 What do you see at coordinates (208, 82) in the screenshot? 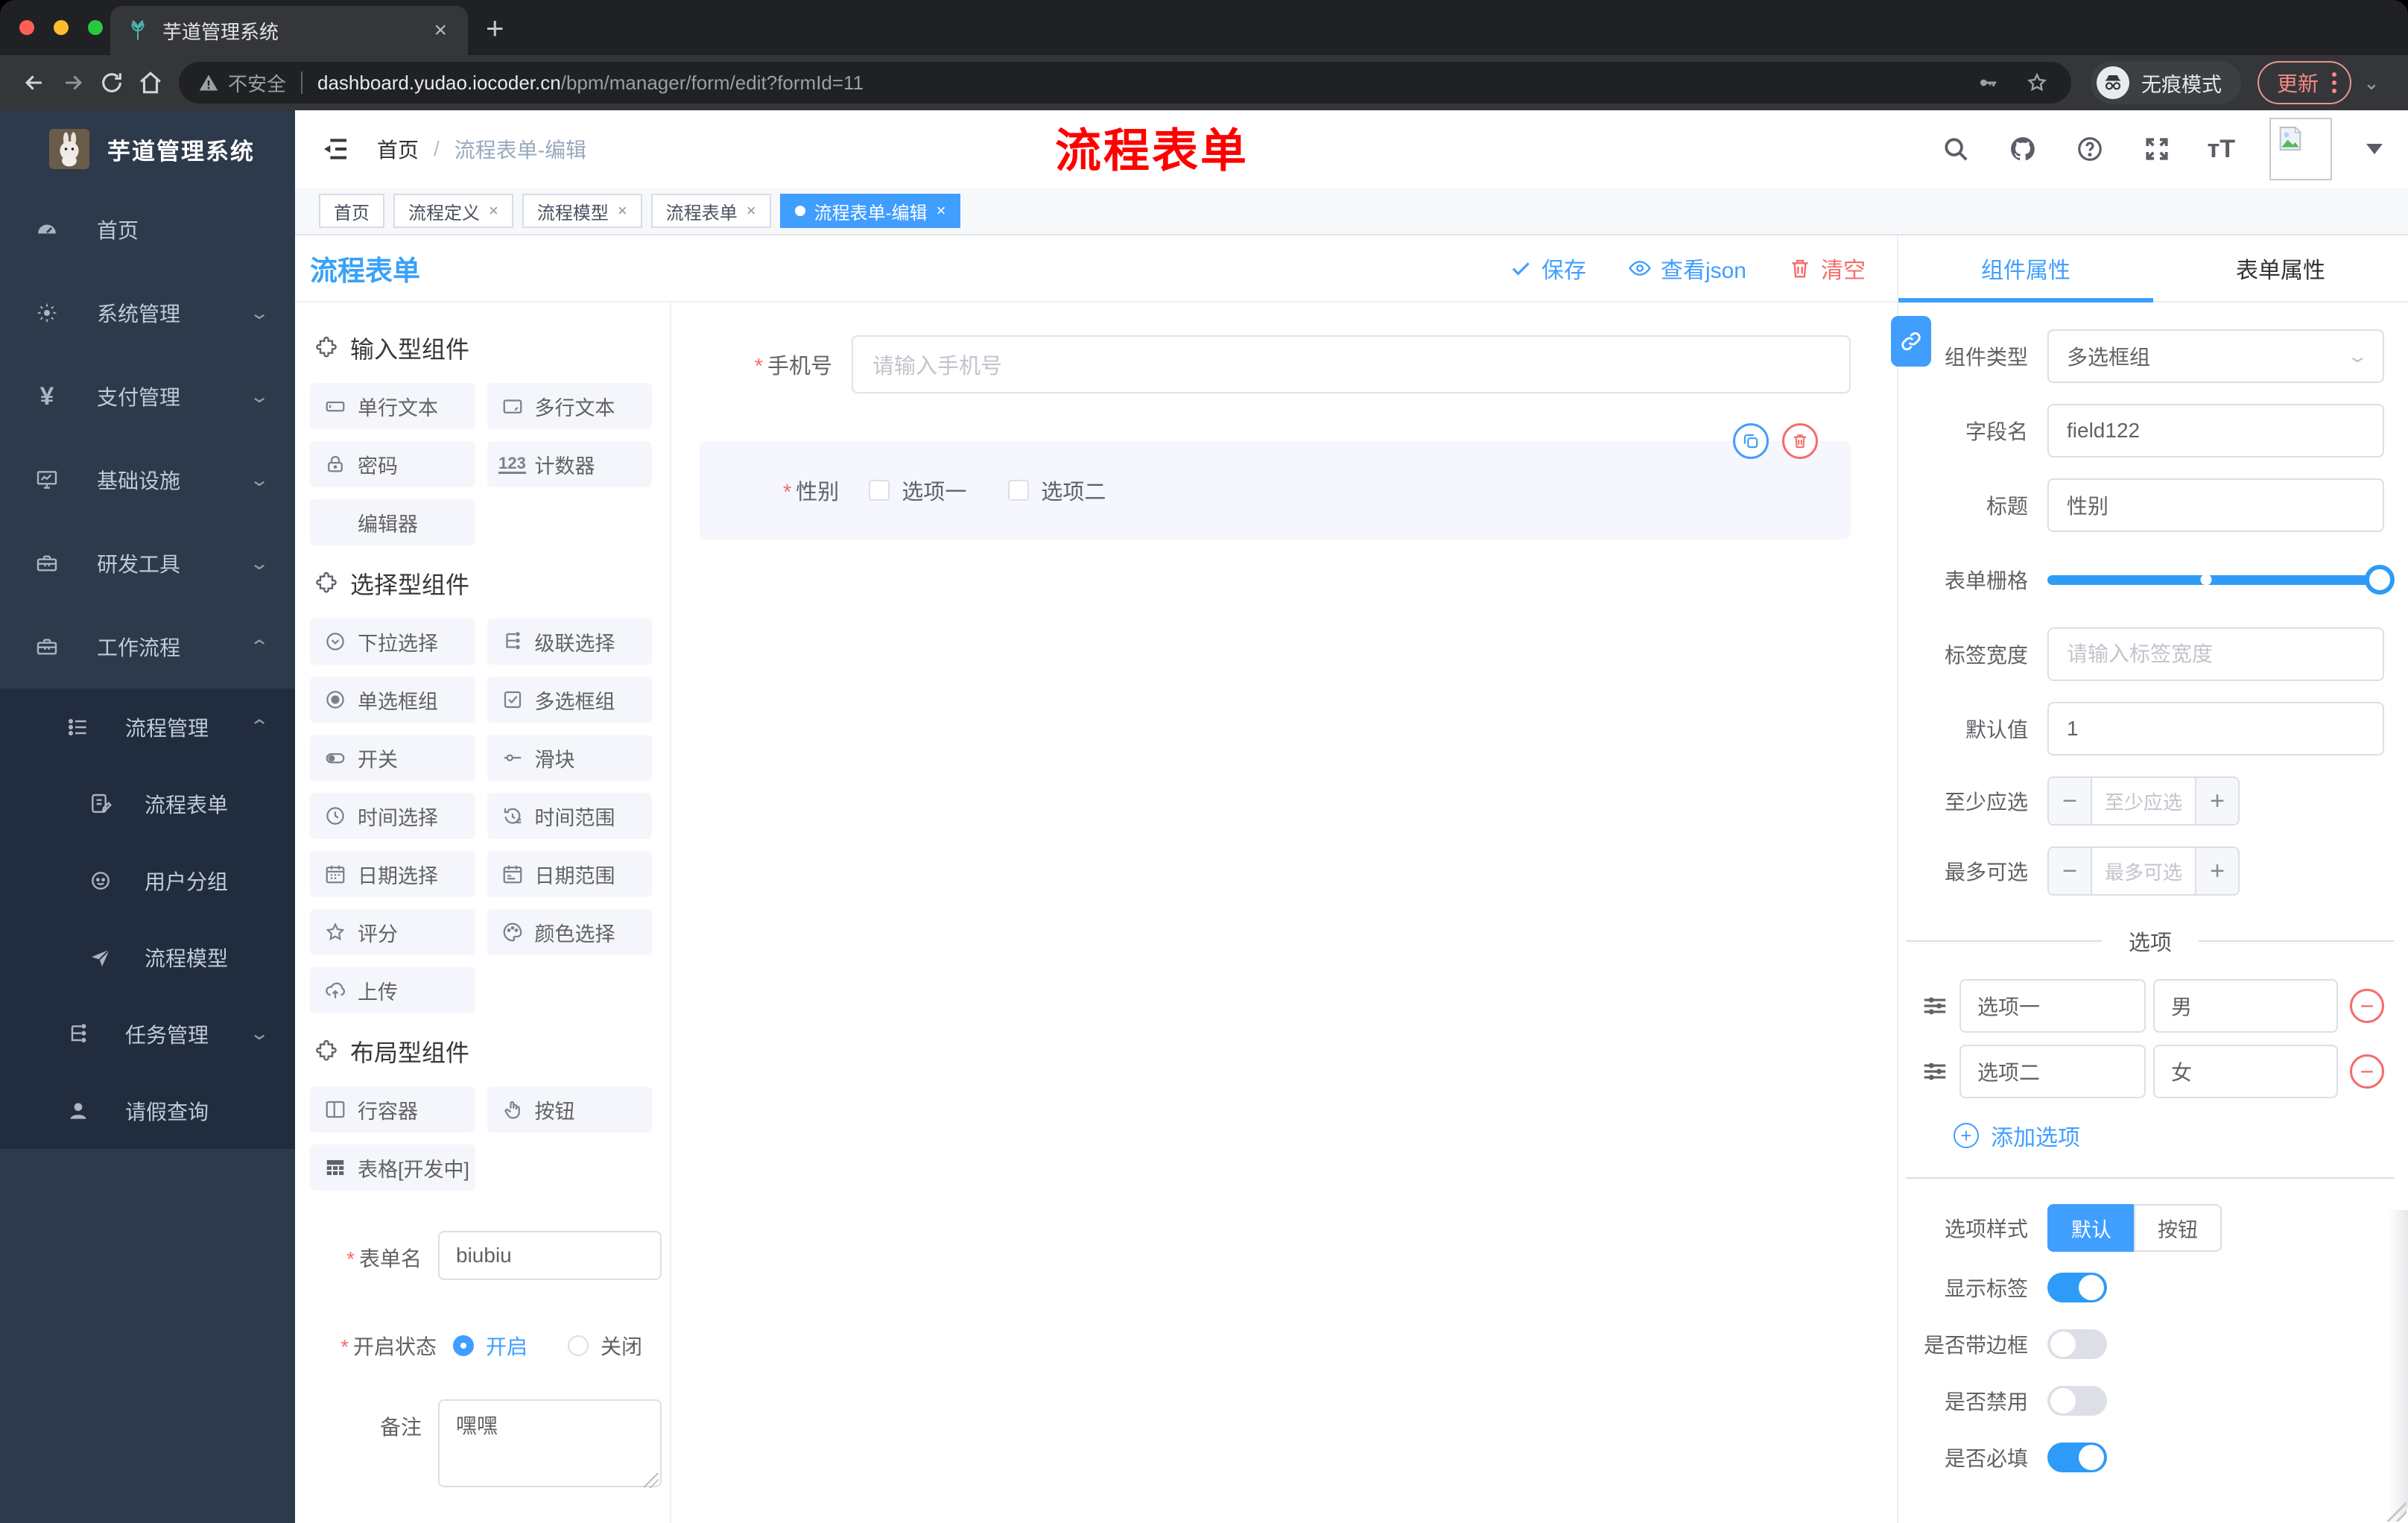
I see `not-secure-warning-icon` at bounding box center [208, 82].